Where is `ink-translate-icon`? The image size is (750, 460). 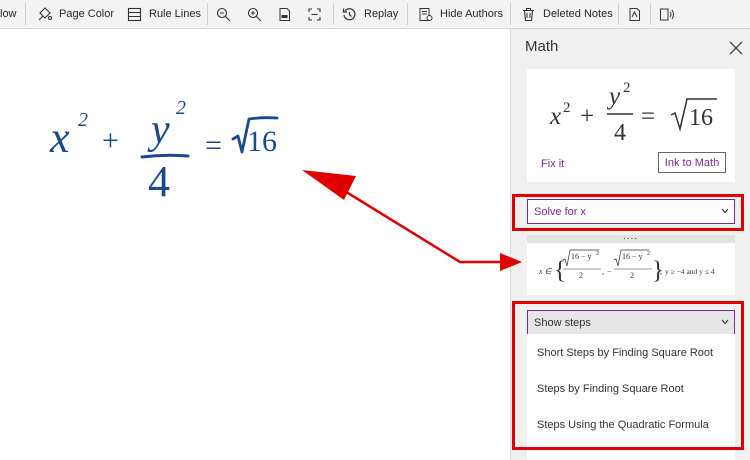 ink-translate-icon is located at coordinates (634, 14).